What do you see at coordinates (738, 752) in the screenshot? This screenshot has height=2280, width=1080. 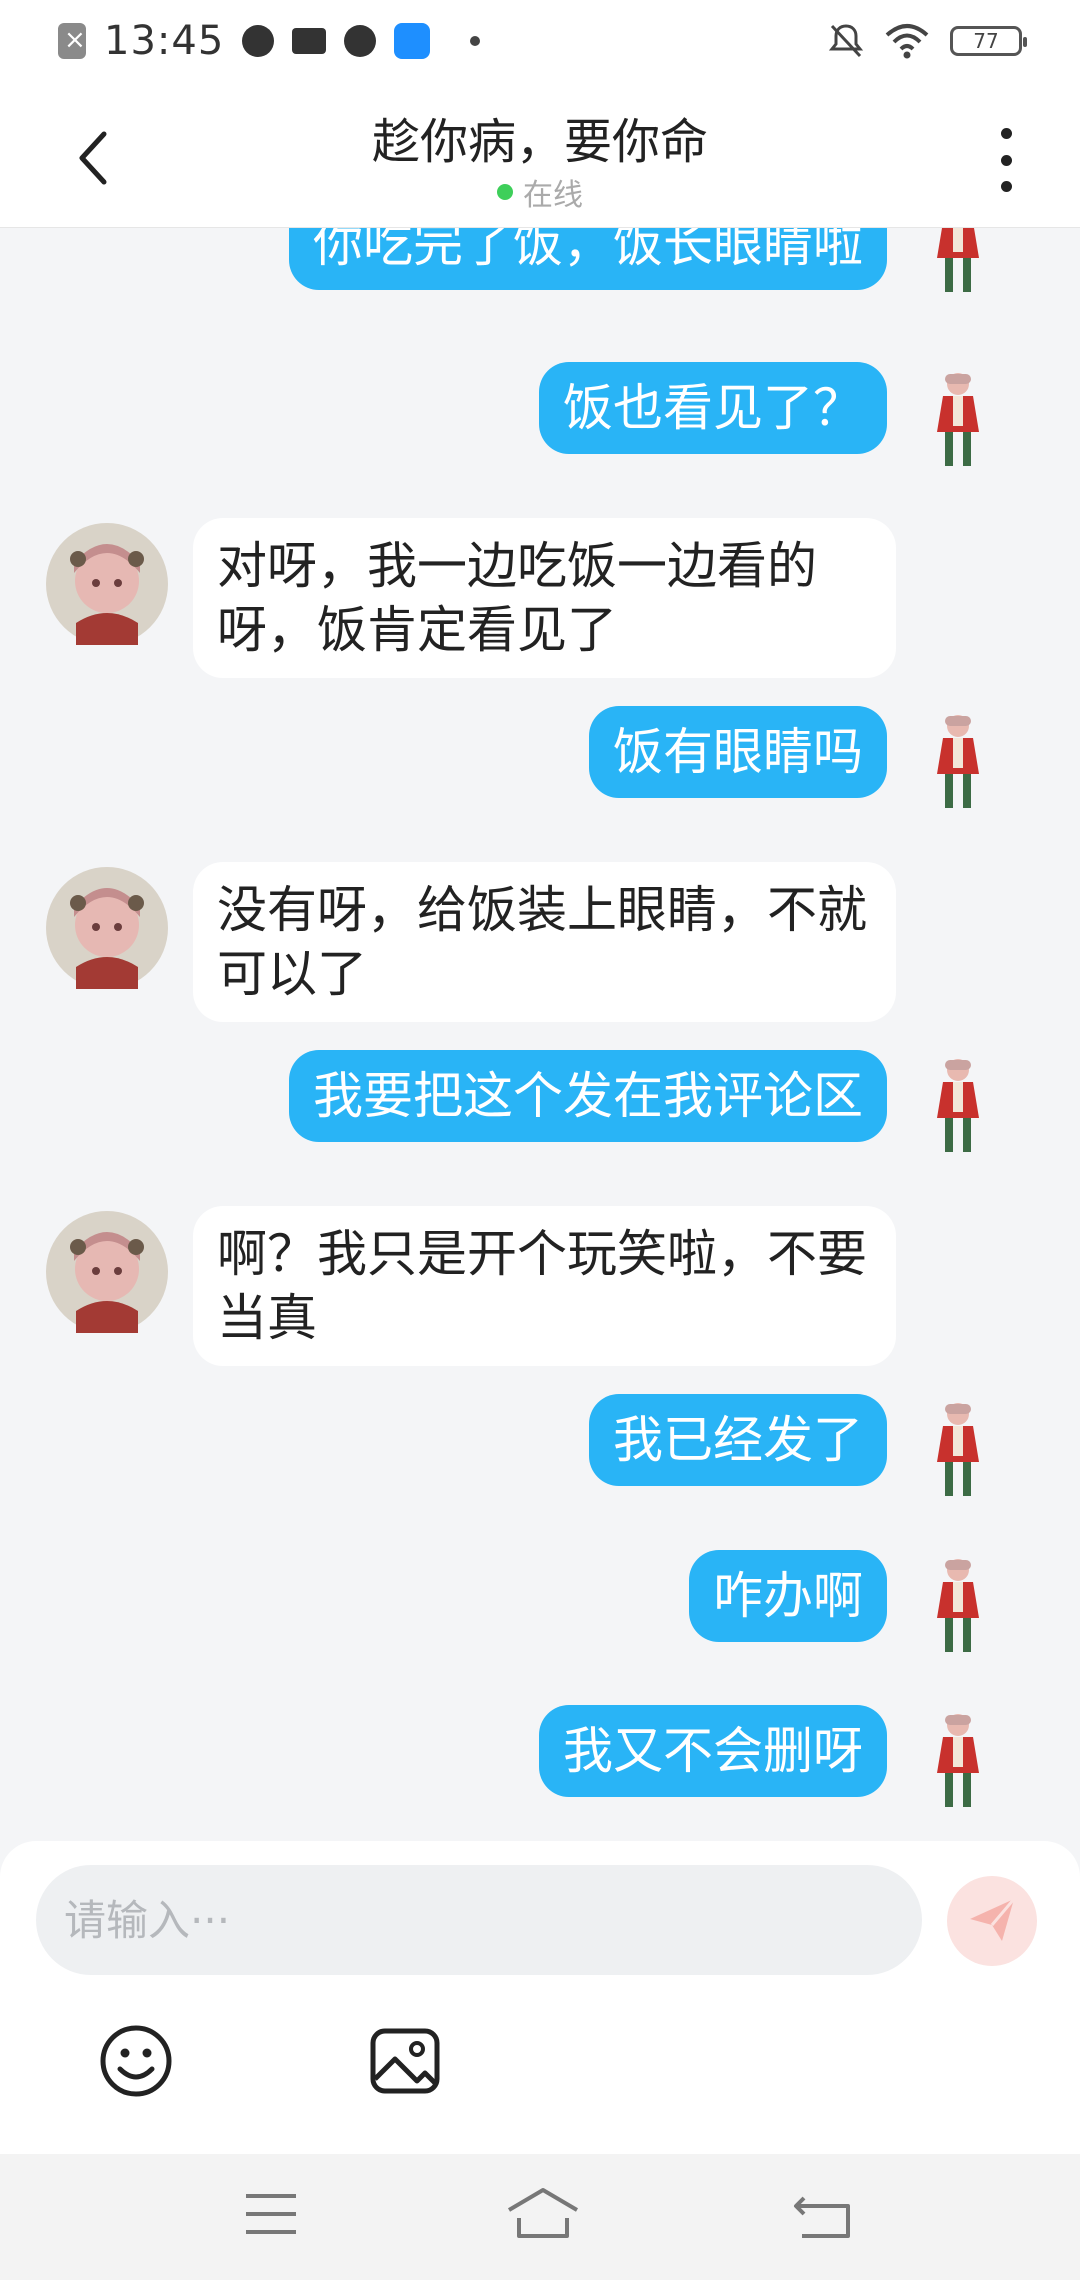 I see `my-message-bubble: 饭有眼睛吗` at bounding box center [738, 752].